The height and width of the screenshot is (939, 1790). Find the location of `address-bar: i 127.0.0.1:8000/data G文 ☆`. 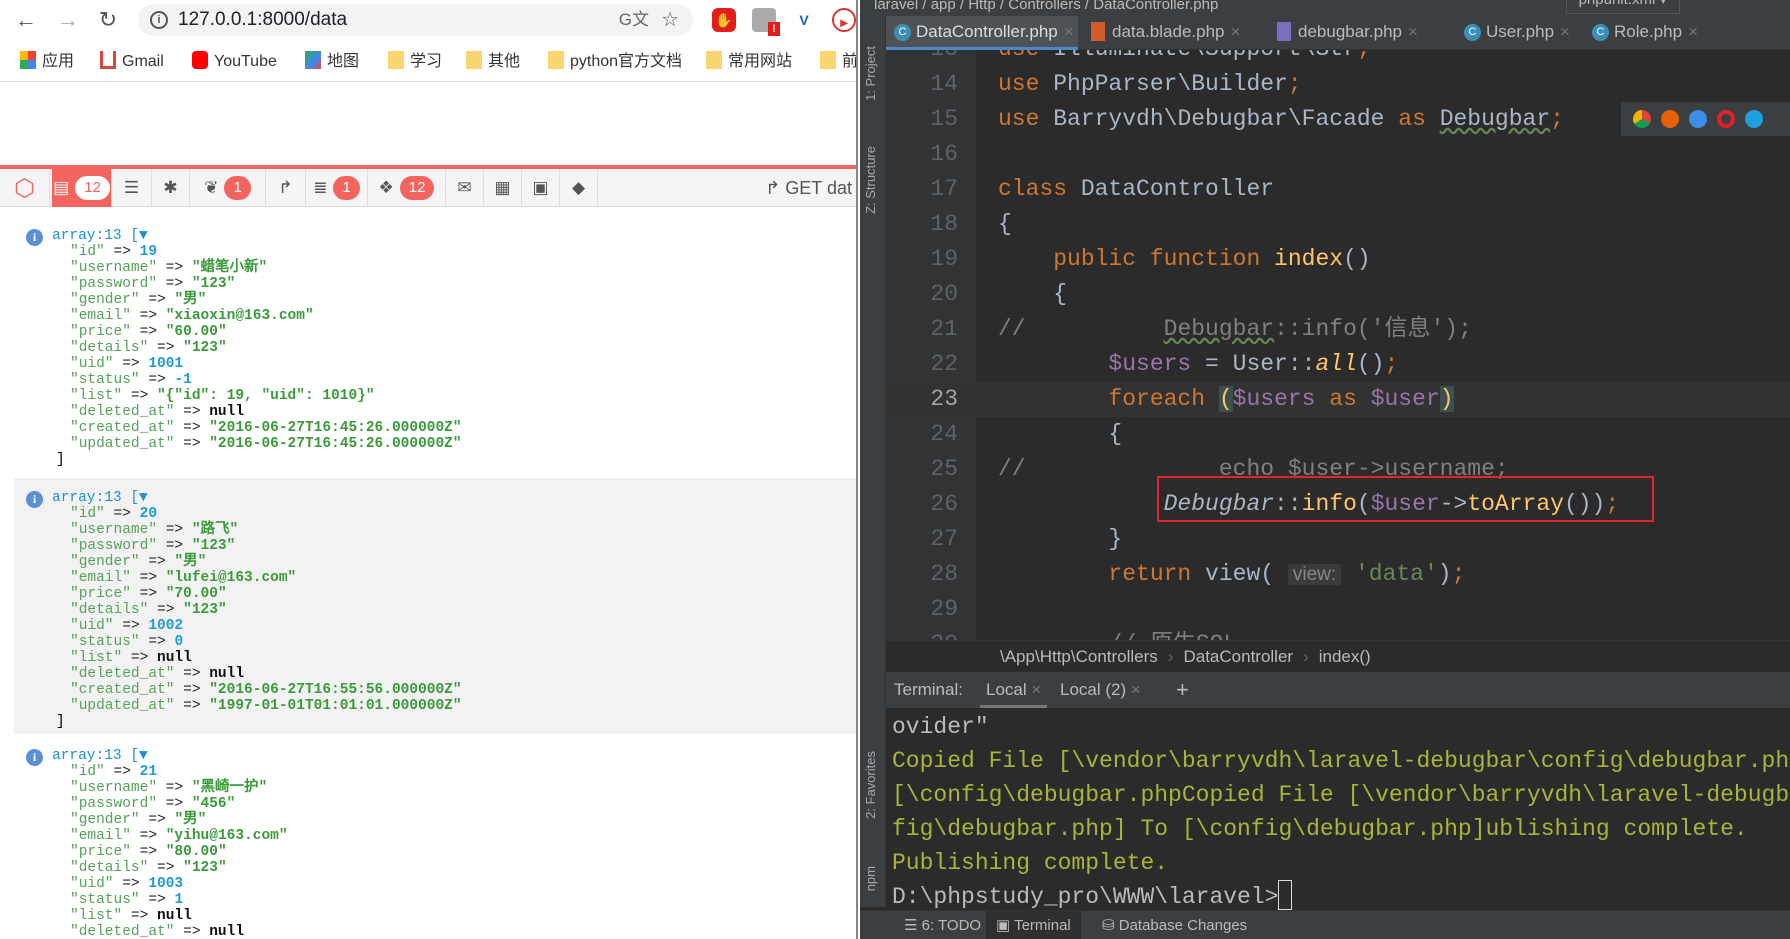

address-bar: i 127.0.0.1:8000/data G文 ☆ is located at coordinates (415, 20).